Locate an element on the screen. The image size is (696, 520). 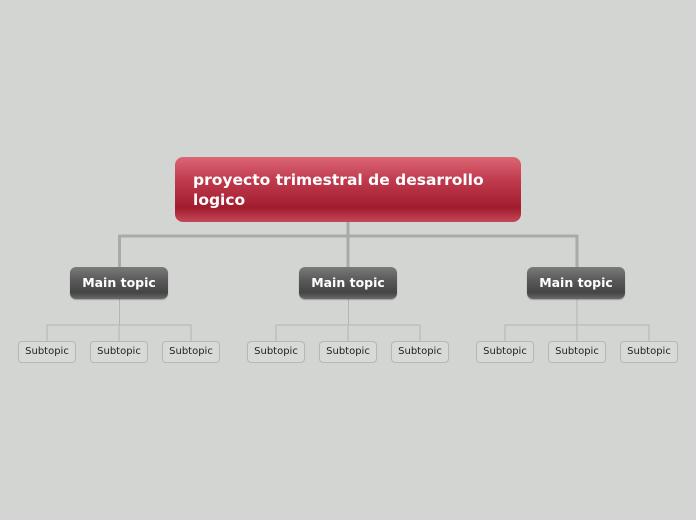
main-topic-3: Main topic is located at coordinates (576, 283).